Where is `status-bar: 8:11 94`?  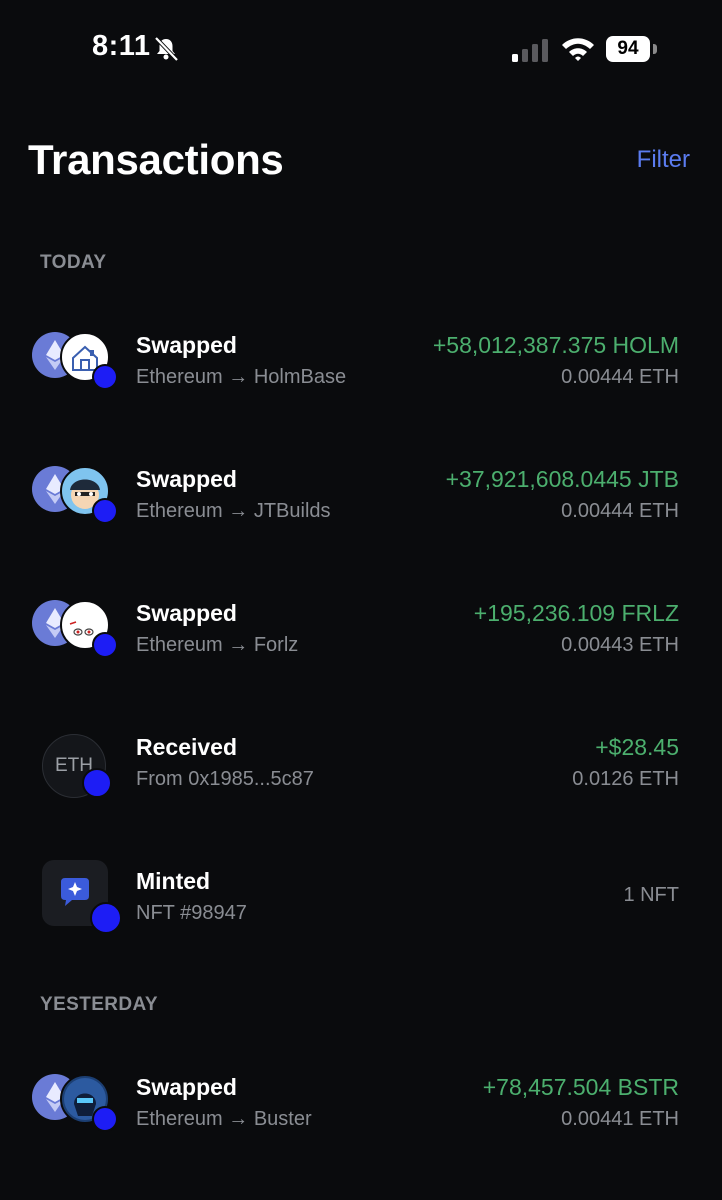
status-bar: 8:11 94 is located at coordinates (361, 50).